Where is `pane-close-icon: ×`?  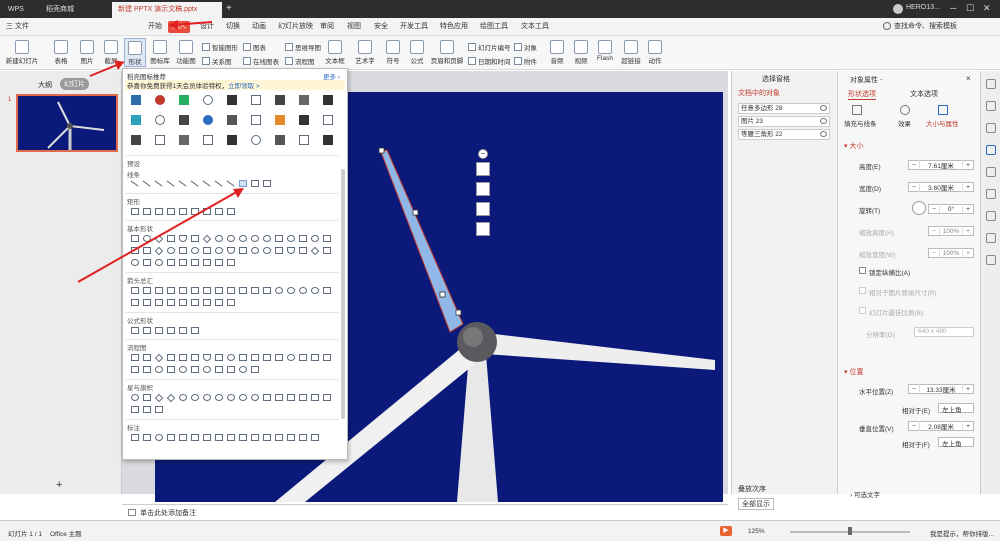 pane-close-icon: × is located at coordinates (968, 78).